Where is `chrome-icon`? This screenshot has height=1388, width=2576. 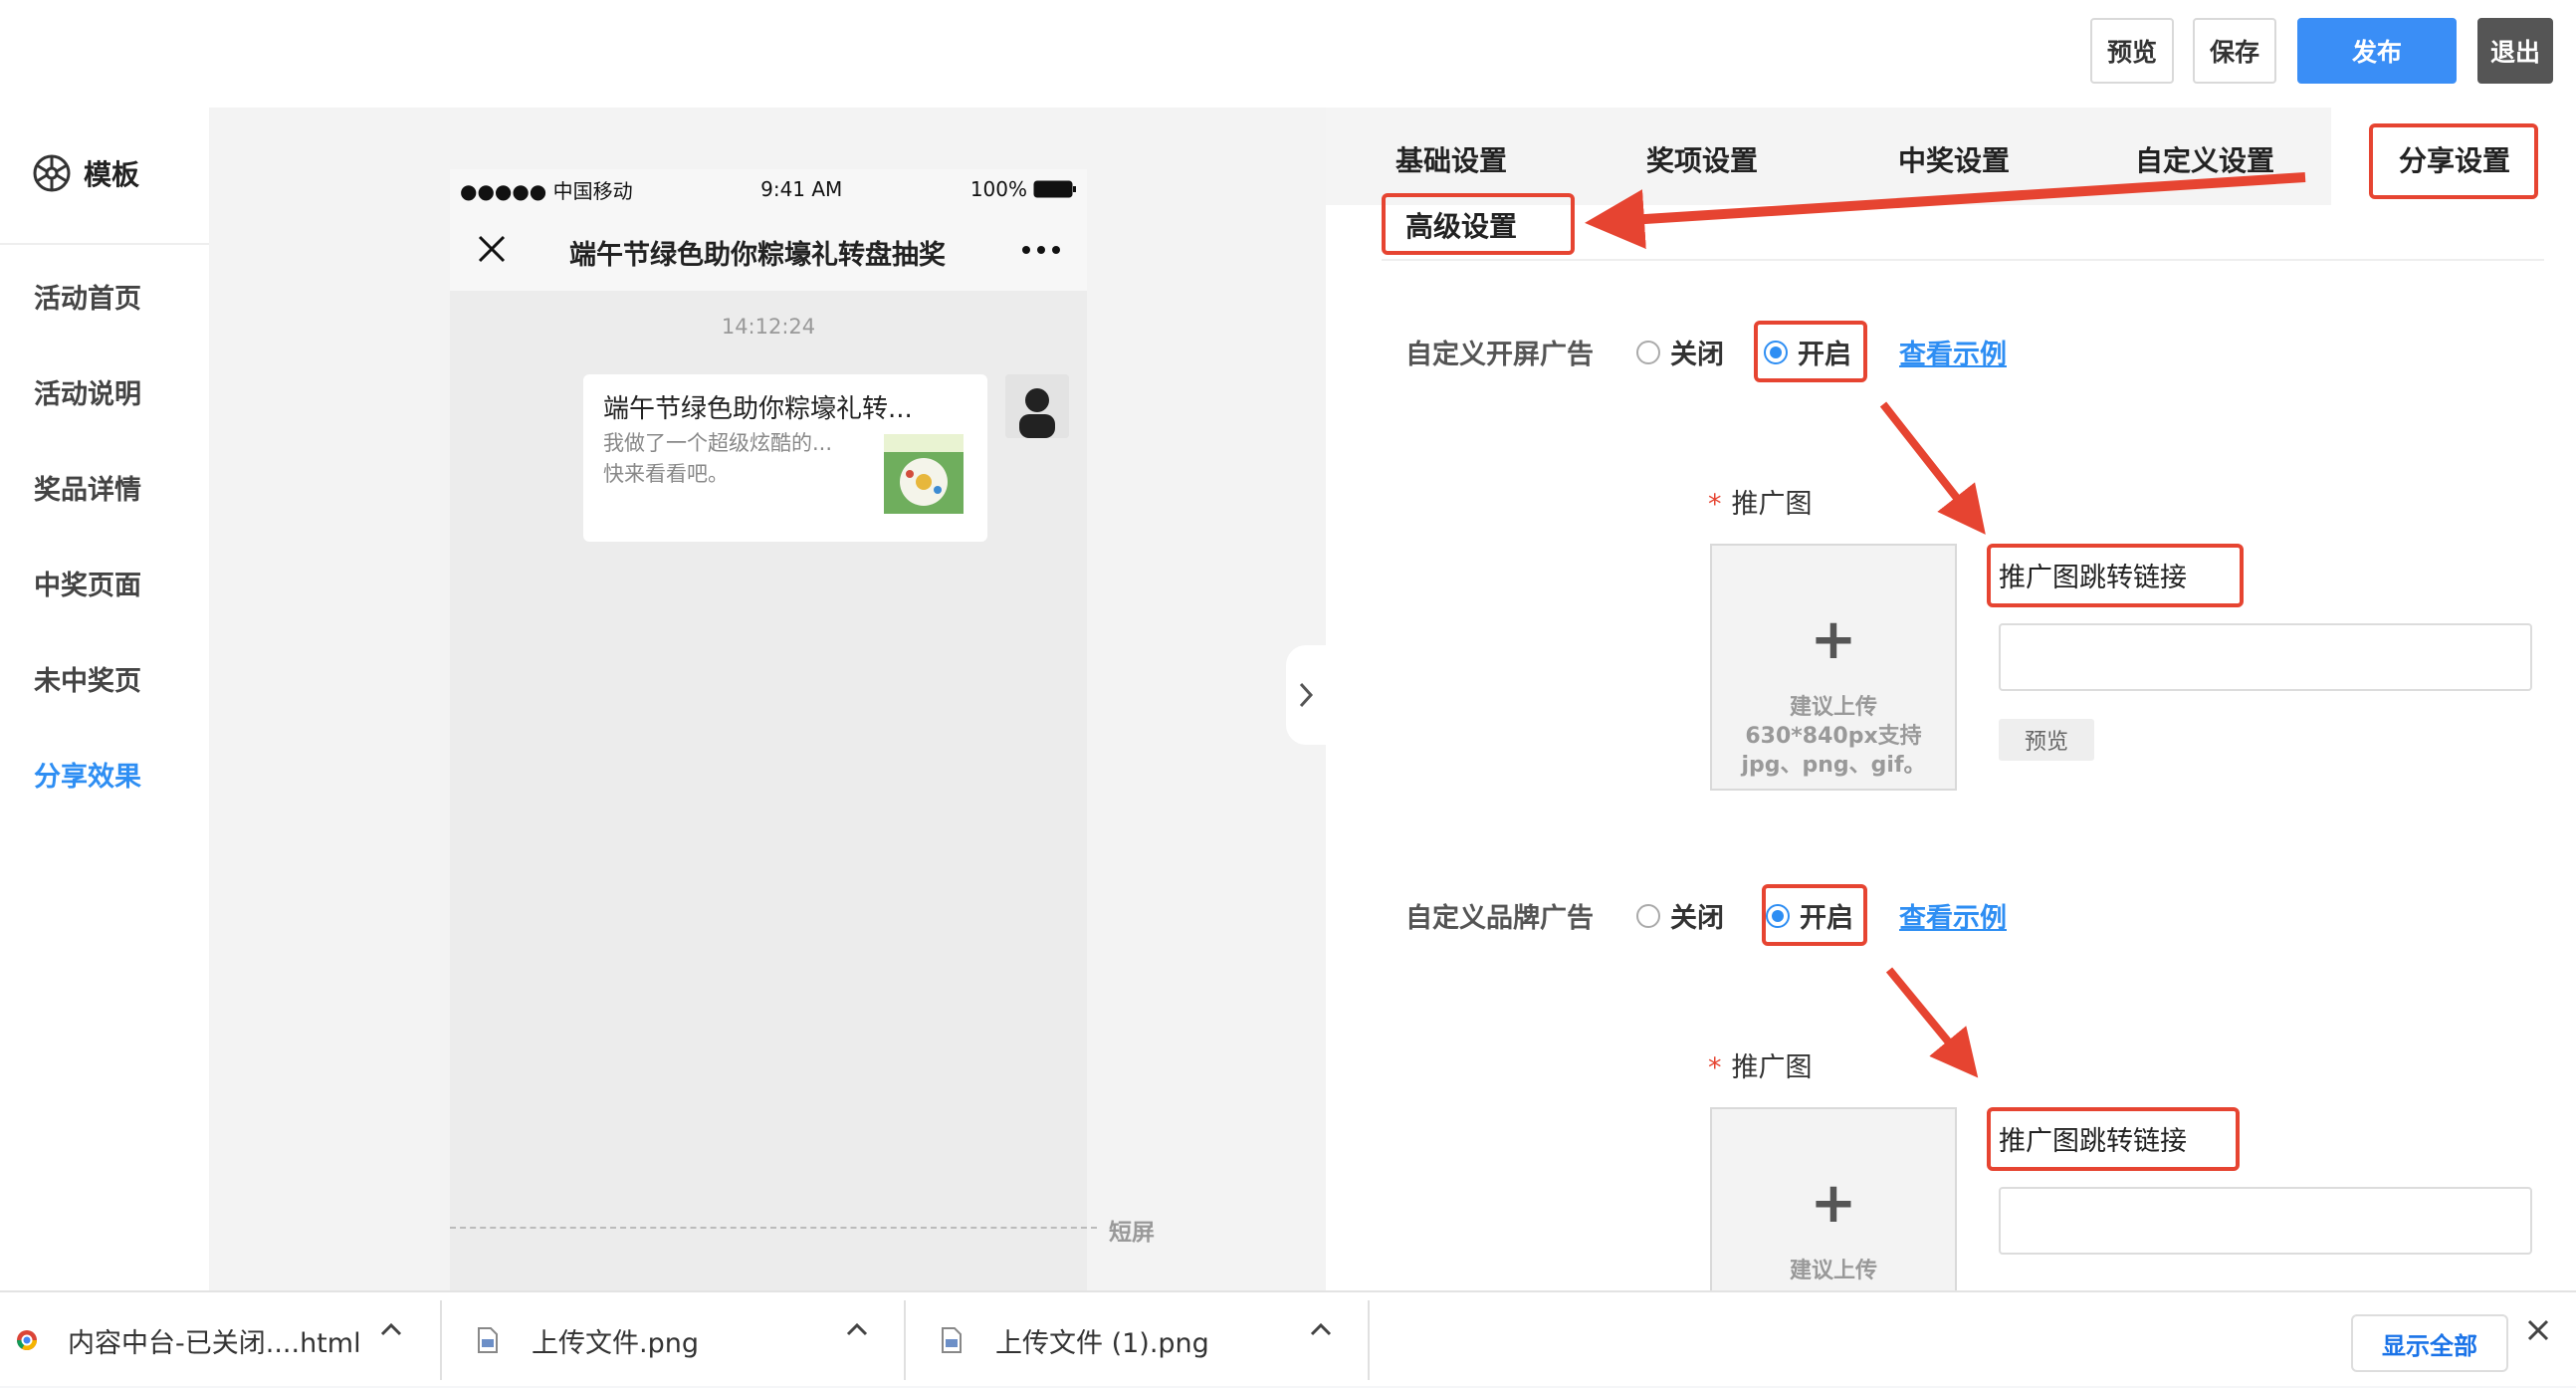
chrome-icon is located at coordinates (27, 1340).